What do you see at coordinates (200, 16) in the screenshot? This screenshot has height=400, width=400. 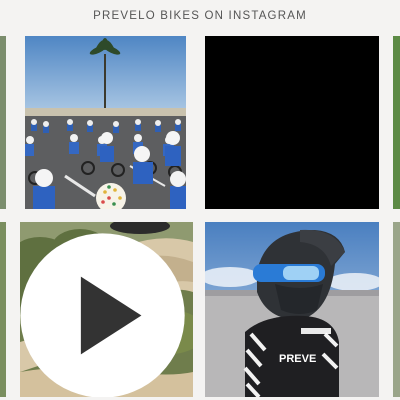 I see `feed-title: PREVELO BIKES ON INSTAGRAM` at bounding box center [200, 16].